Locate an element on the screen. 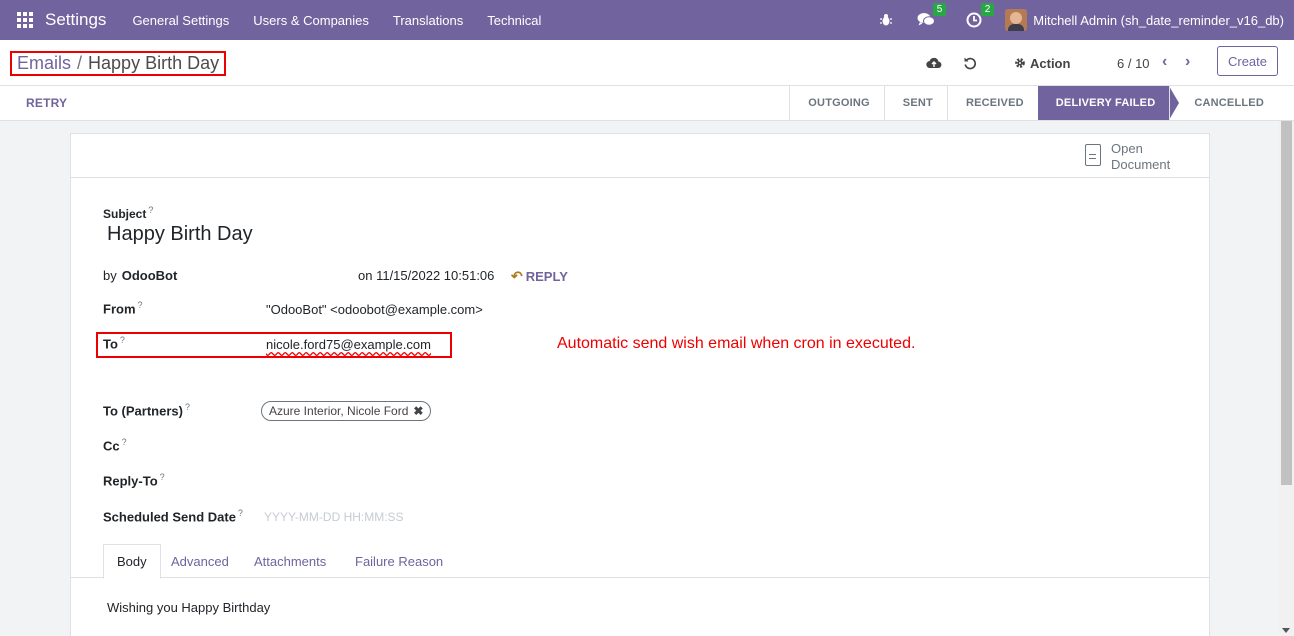 The width and height of the screenshot is (1294, 636). scrollbar-thumb is located at coordinates (1286, 303).